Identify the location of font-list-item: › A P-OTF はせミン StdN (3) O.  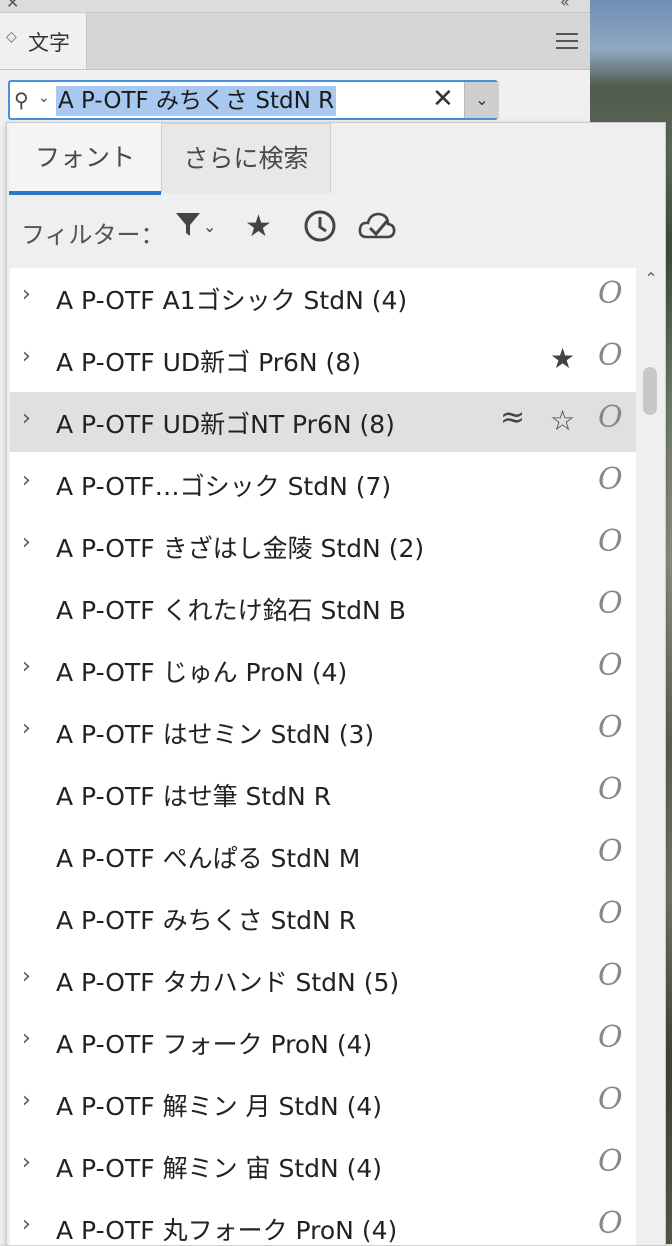
(323, 732).